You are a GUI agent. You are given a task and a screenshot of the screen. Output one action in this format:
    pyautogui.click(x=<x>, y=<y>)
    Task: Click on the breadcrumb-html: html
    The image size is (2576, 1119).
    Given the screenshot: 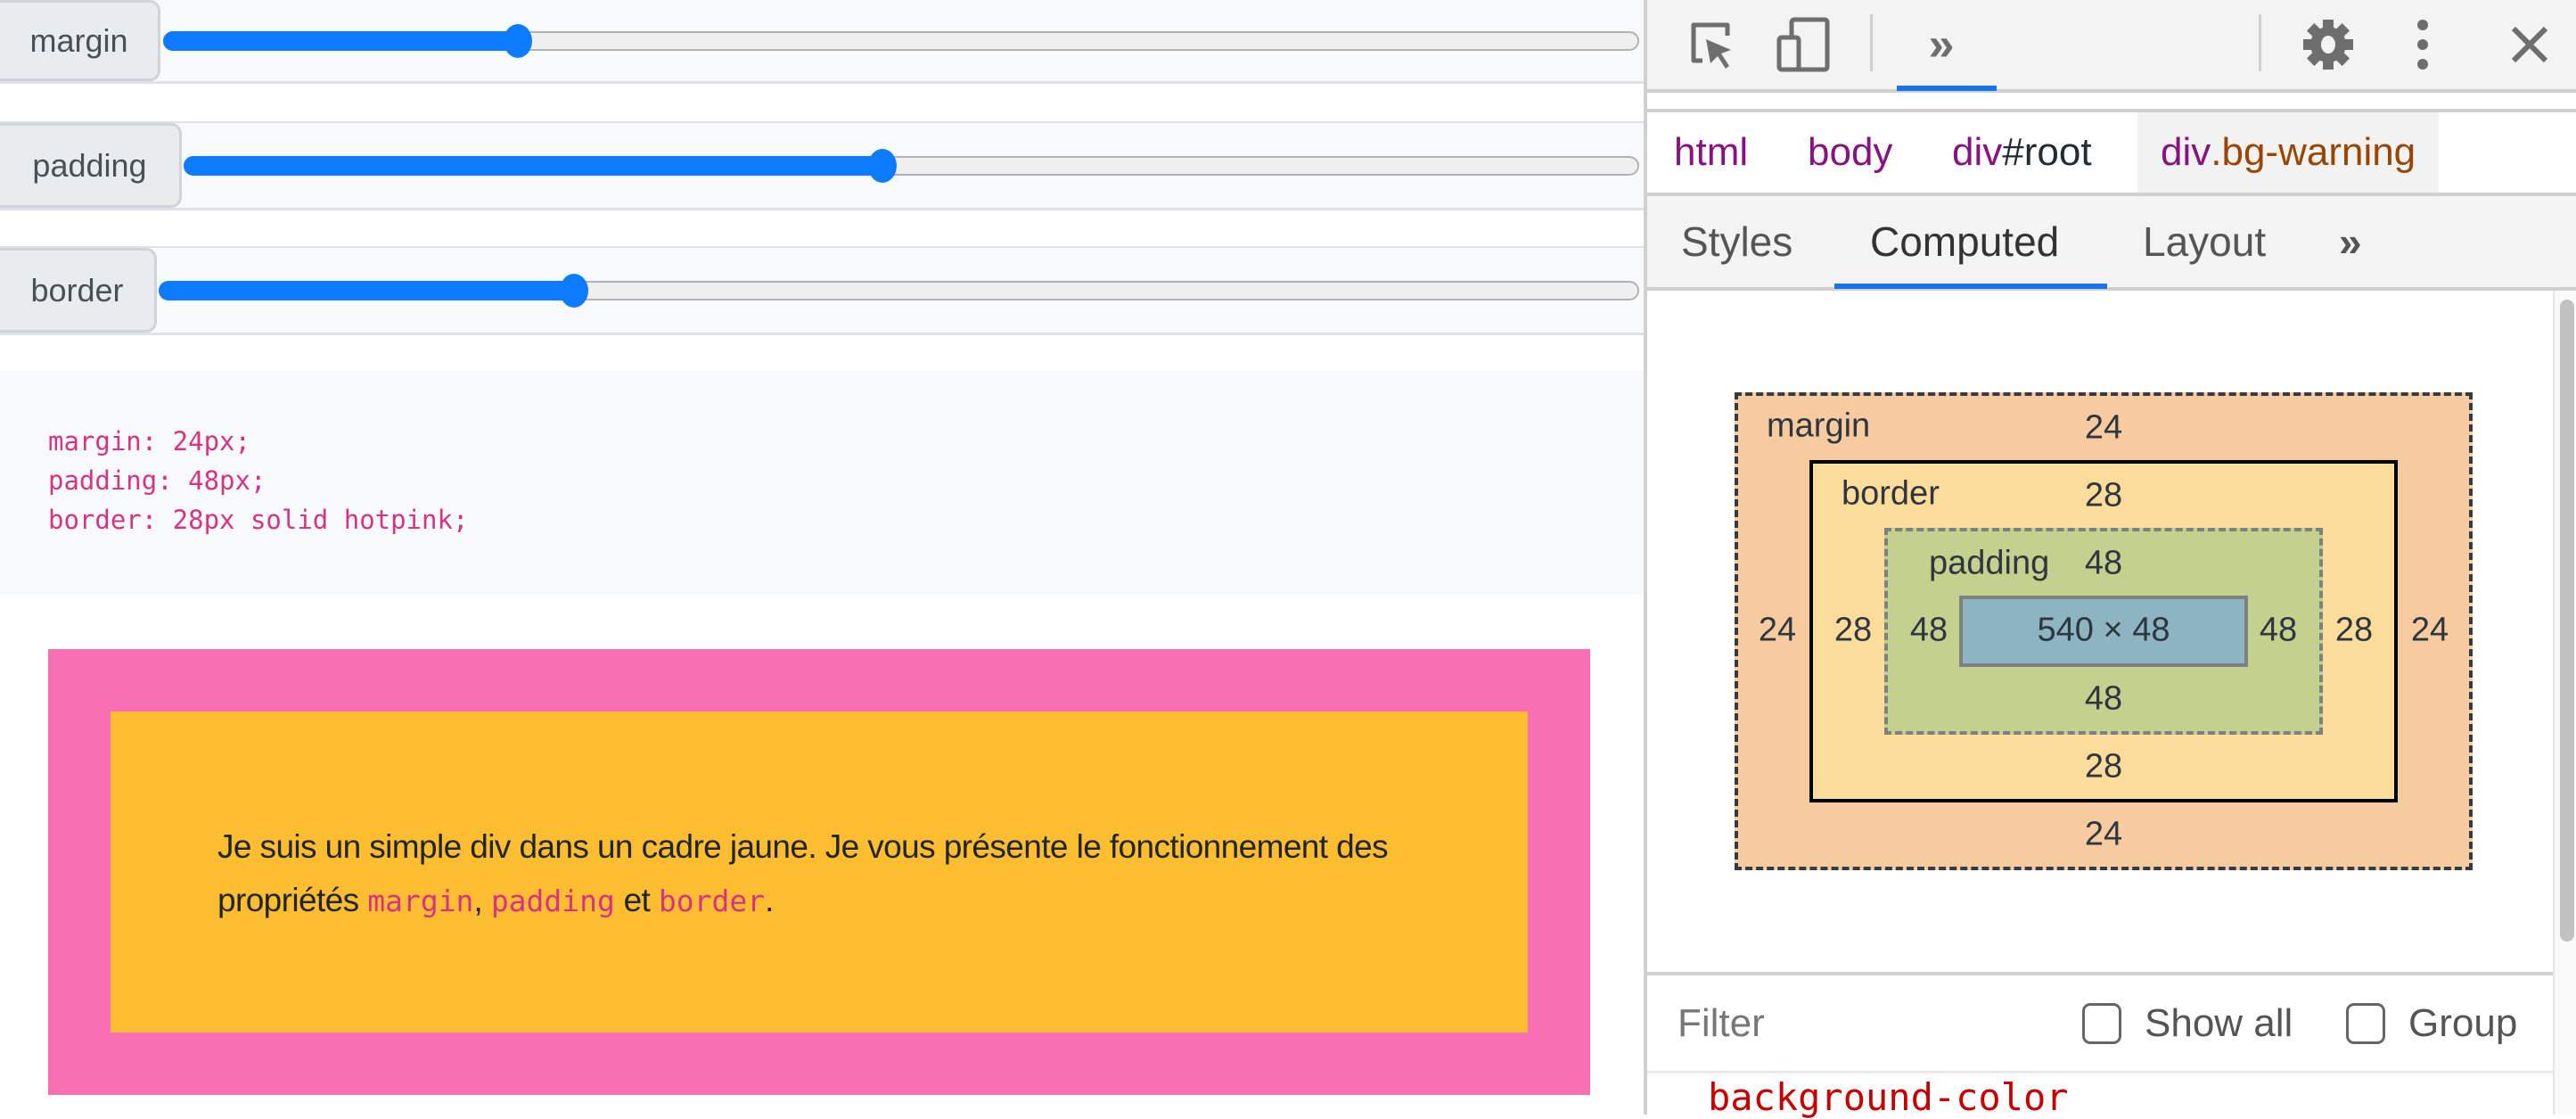 What is the action you would take?
    pyautogui.click(x=1711, y=152)
    